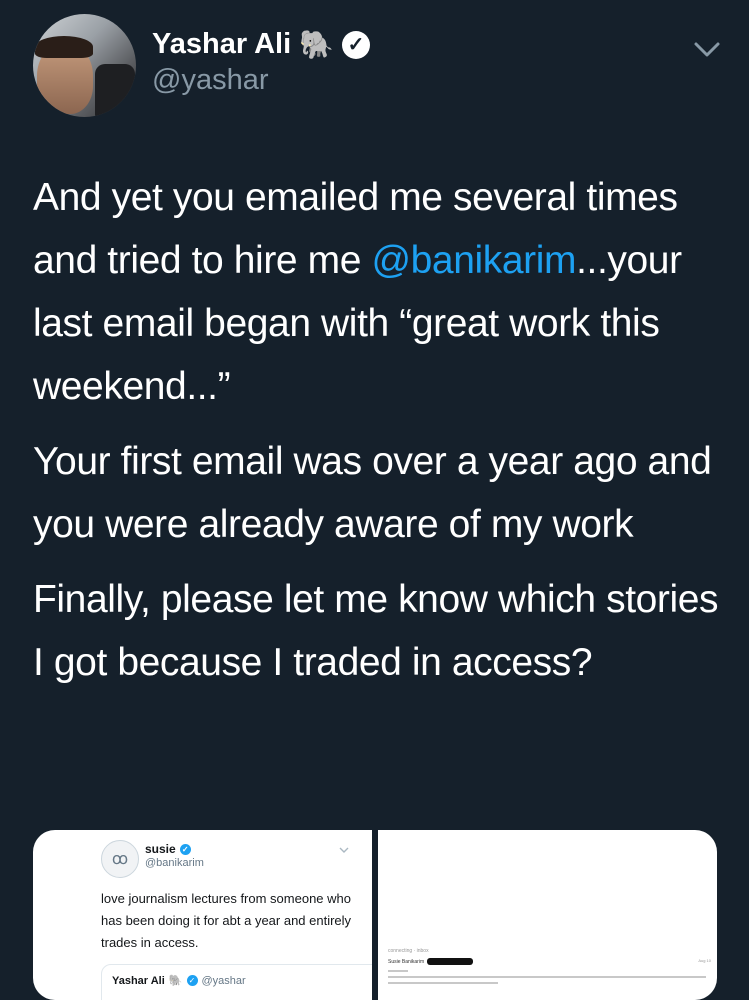 This screenshot has height=1000, width=749. I want to click on embedded-quoted-tweet: Yashar Ali 🐘 ✓ @yashar, so click(236, 982).